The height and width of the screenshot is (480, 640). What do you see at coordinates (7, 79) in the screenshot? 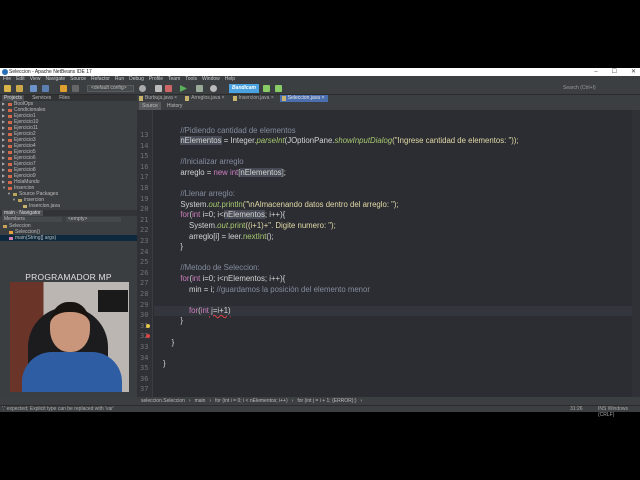
I see `menu-file: File` at bounding box center [7, 79].